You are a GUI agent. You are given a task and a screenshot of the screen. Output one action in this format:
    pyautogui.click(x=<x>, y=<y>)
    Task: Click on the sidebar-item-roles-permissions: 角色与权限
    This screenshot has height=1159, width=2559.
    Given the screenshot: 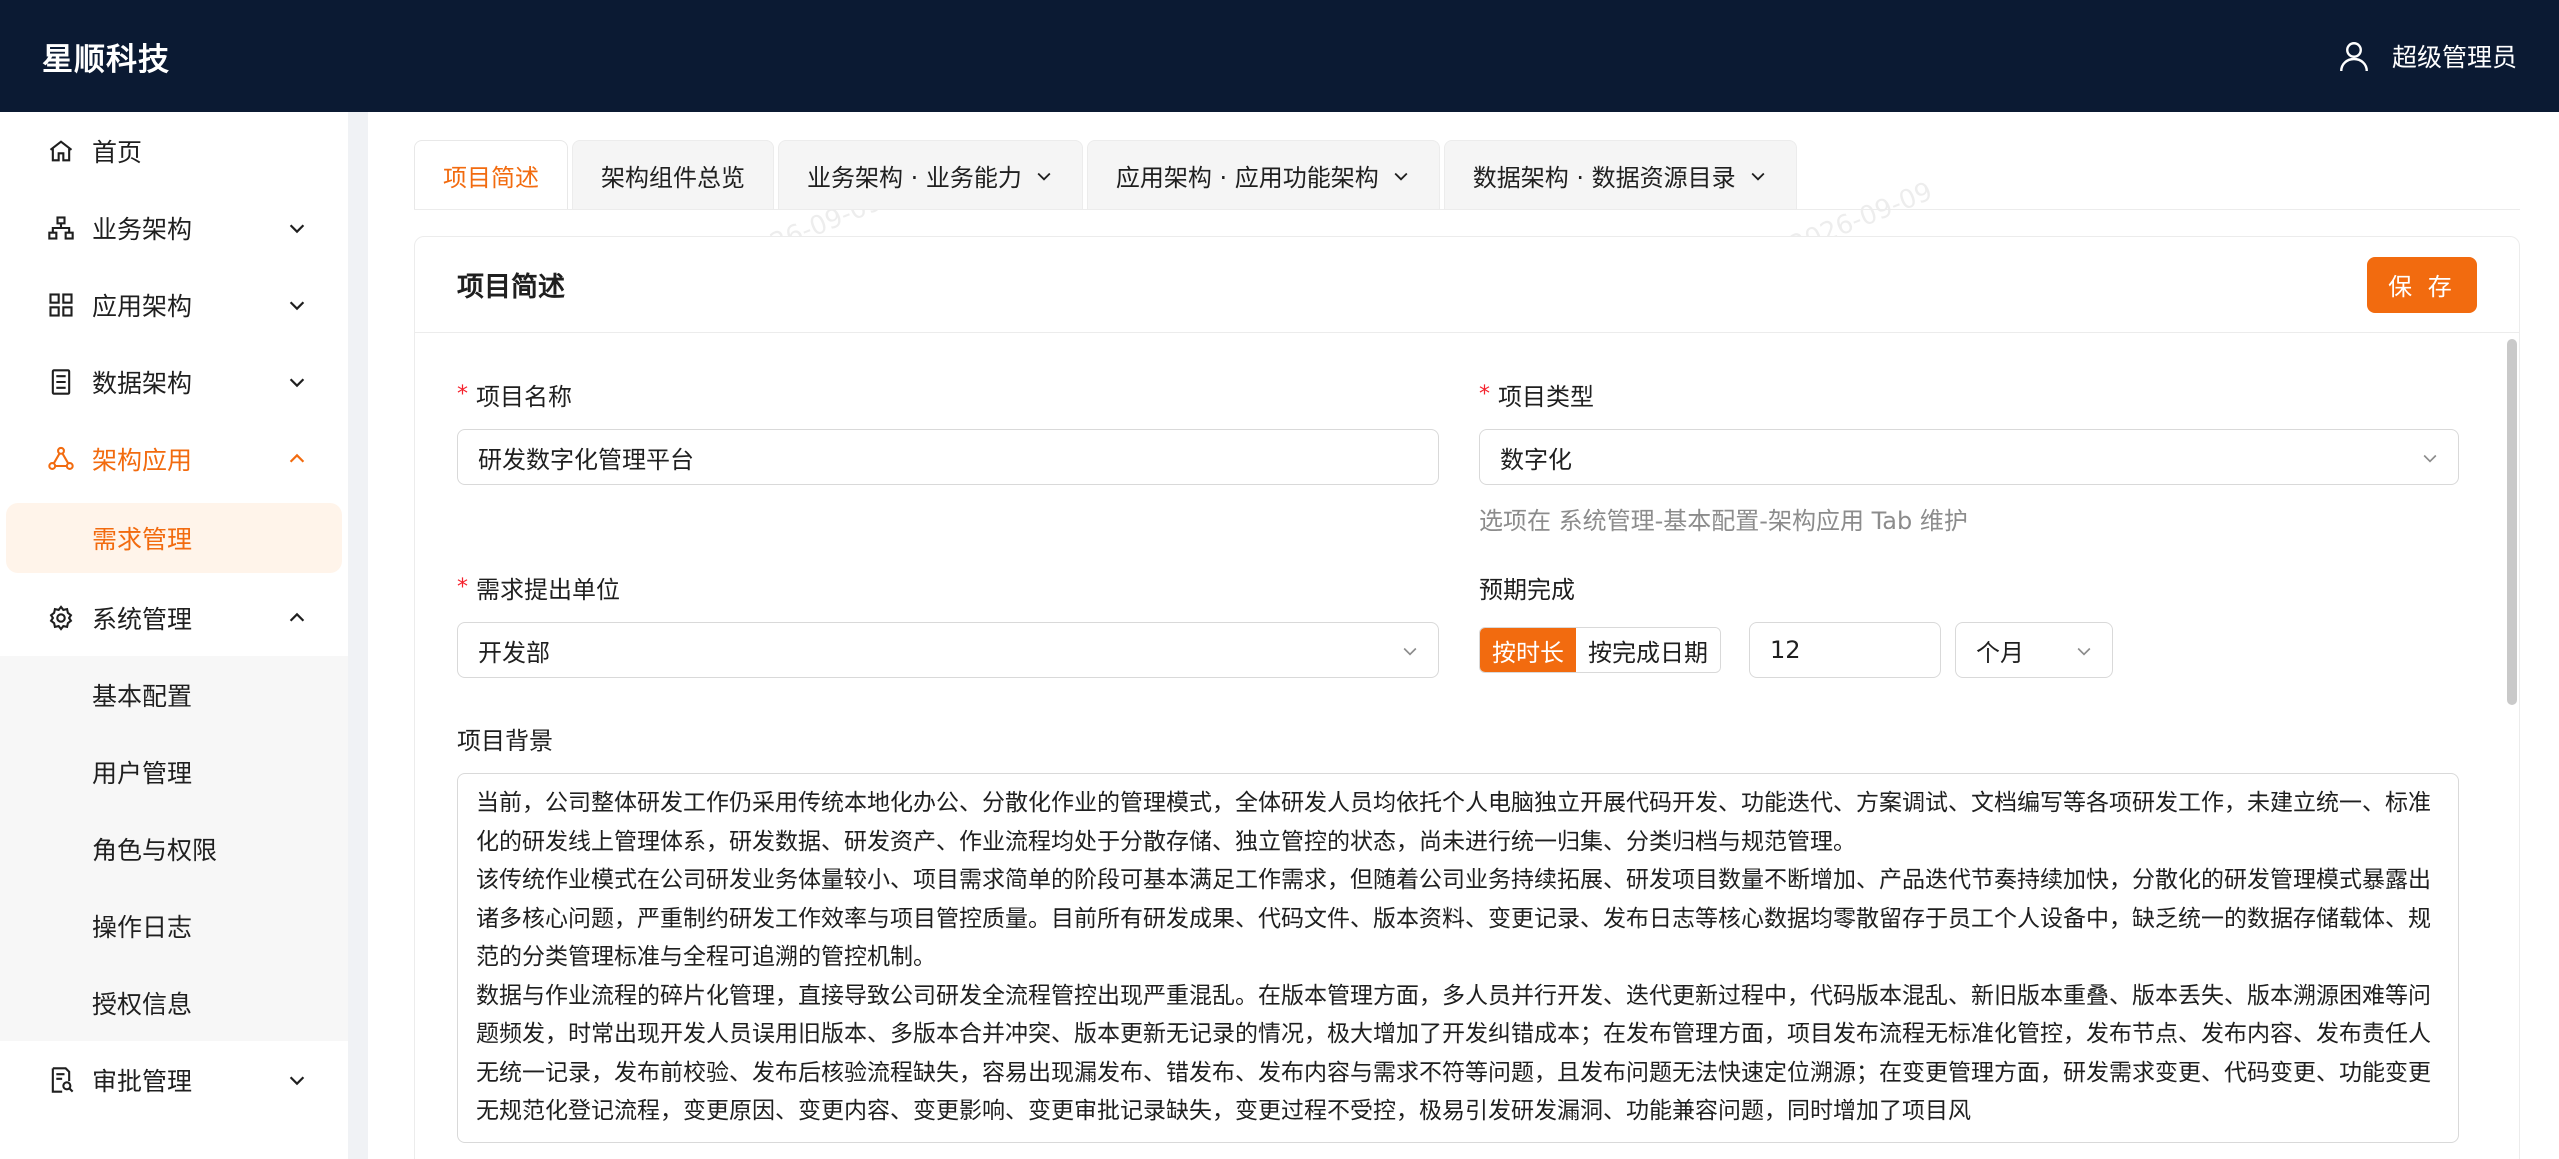 What is the action you would take?
    pyautogui.click(x=174, y=848)
    